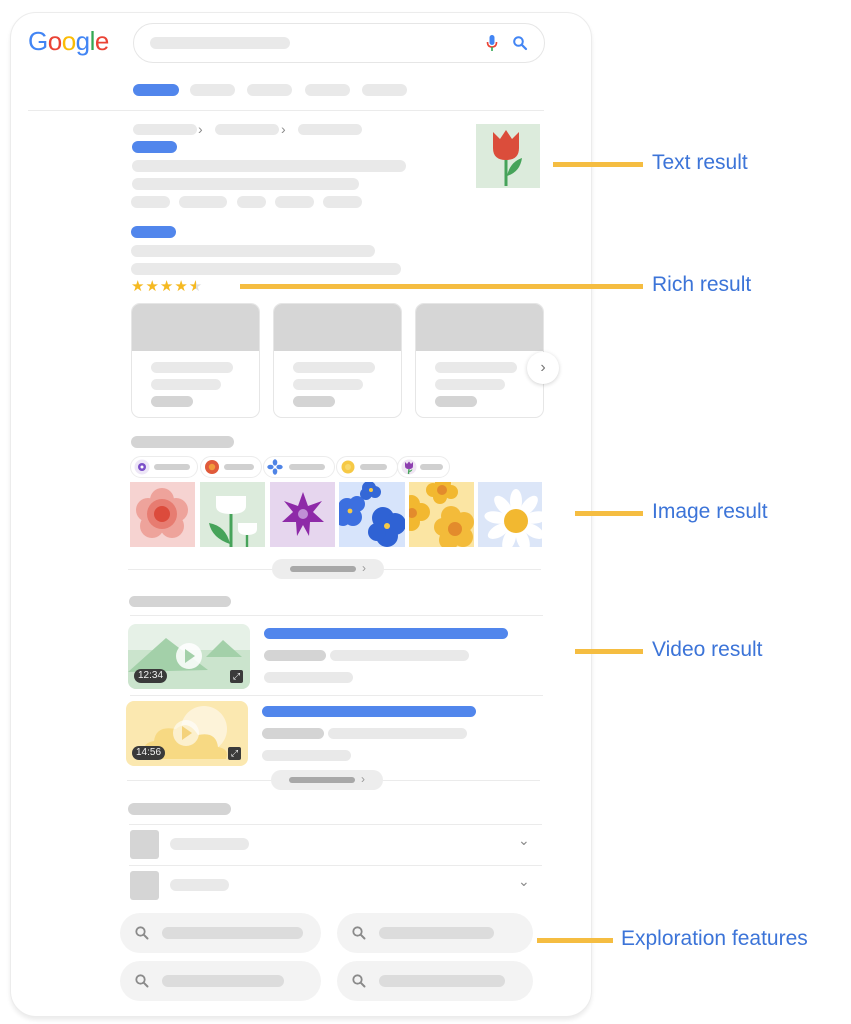 The width and height of the screenshot is (851, 1024). What do you see at coordinates (212, 467) in the screenshot?
I see `red-flower-icon` at bounding box center [212, 467].